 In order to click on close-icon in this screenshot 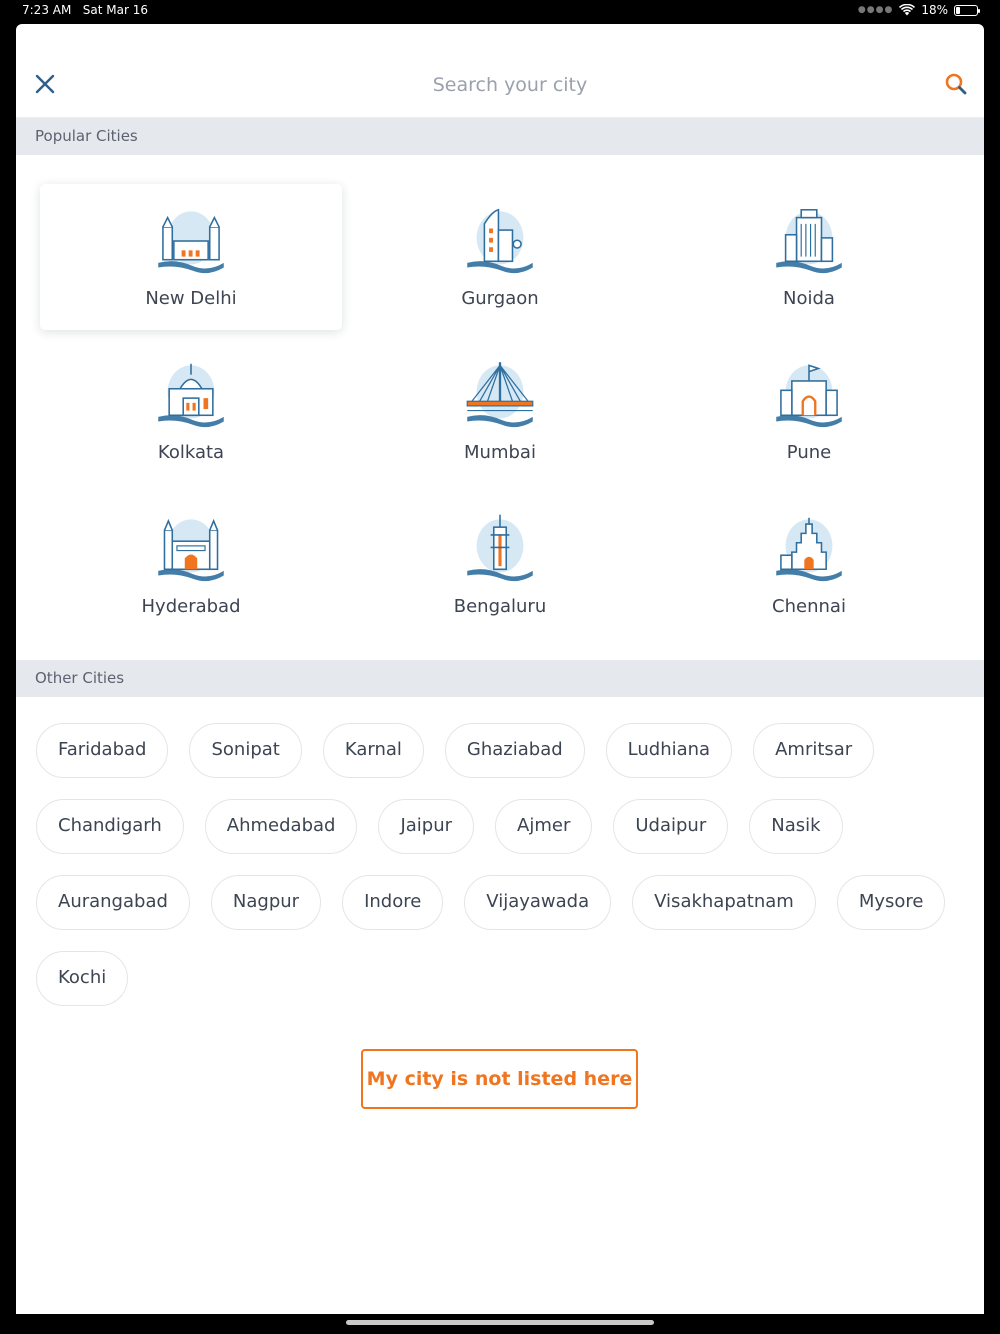, I will do `click(45, 84)`.